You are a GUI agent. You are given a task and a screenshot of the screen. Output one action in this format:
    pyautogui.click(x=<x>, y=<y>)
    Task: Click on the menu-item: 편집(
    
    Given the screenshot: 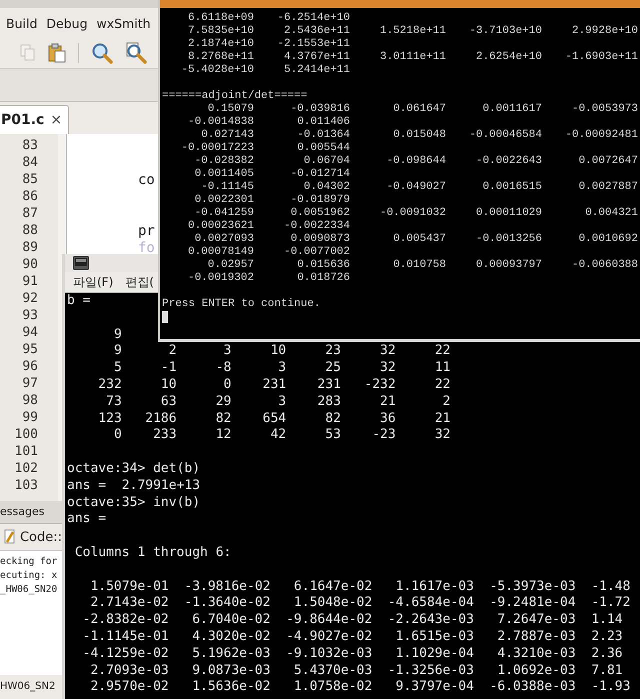 What is the action you would take?
    pyautogui.click(x=139, y=282)
    